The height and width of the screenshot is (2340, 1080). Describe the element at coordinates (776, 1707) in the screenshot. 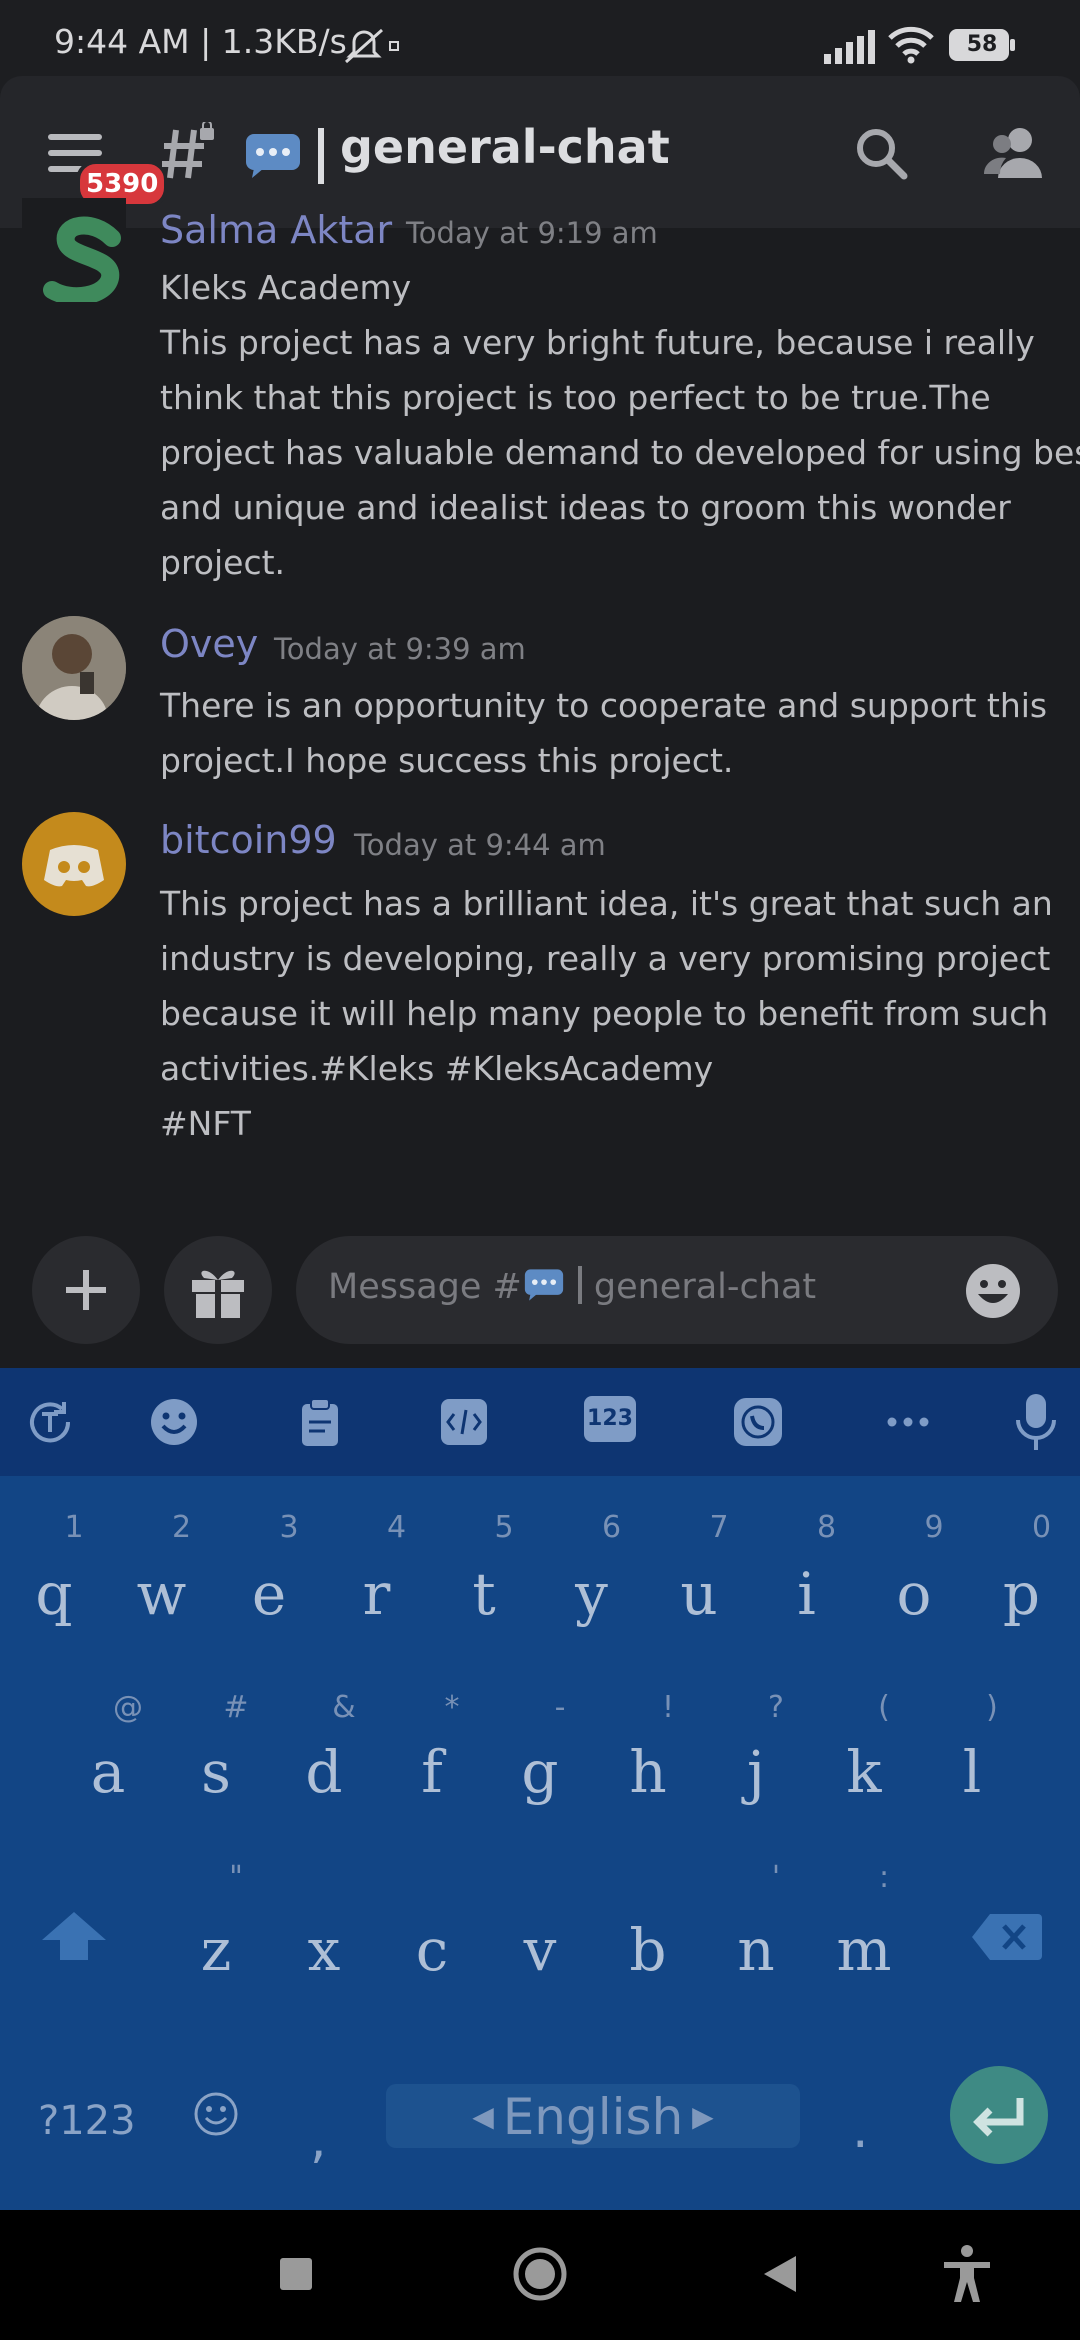

I see `key-hint: ?` at that location.